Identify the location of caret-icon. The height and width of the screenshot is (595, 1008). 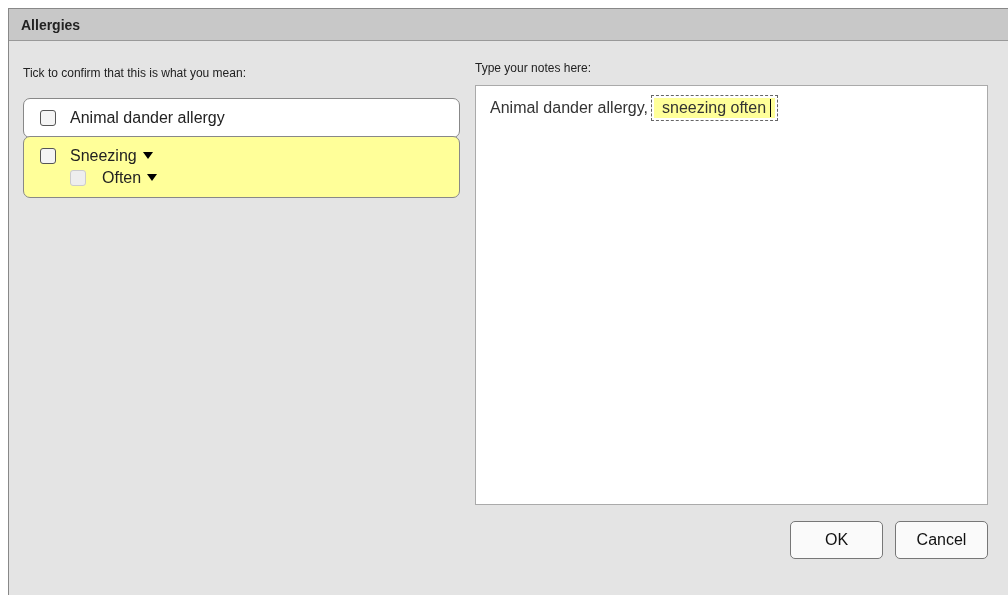
(147, 156).